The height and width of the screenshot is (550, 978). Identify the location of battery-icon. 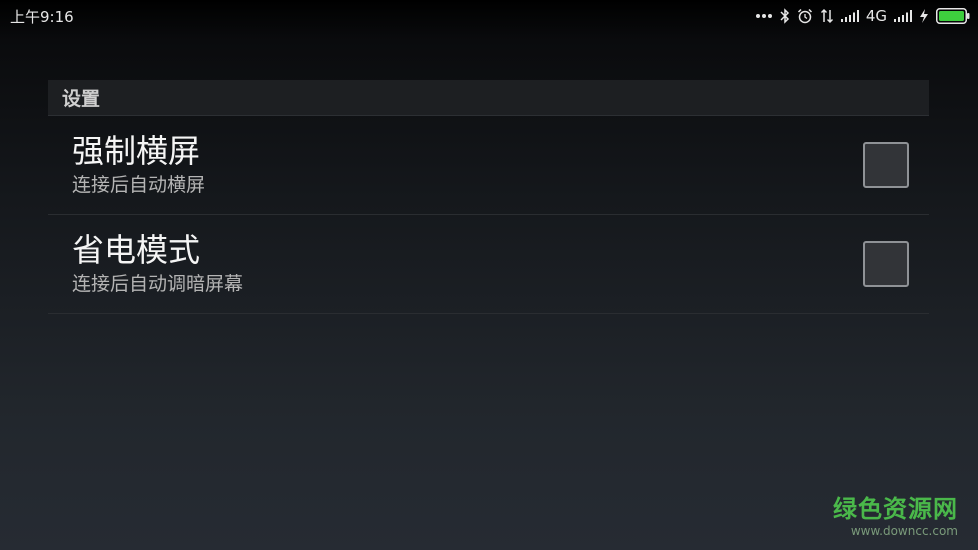
(953, 16).